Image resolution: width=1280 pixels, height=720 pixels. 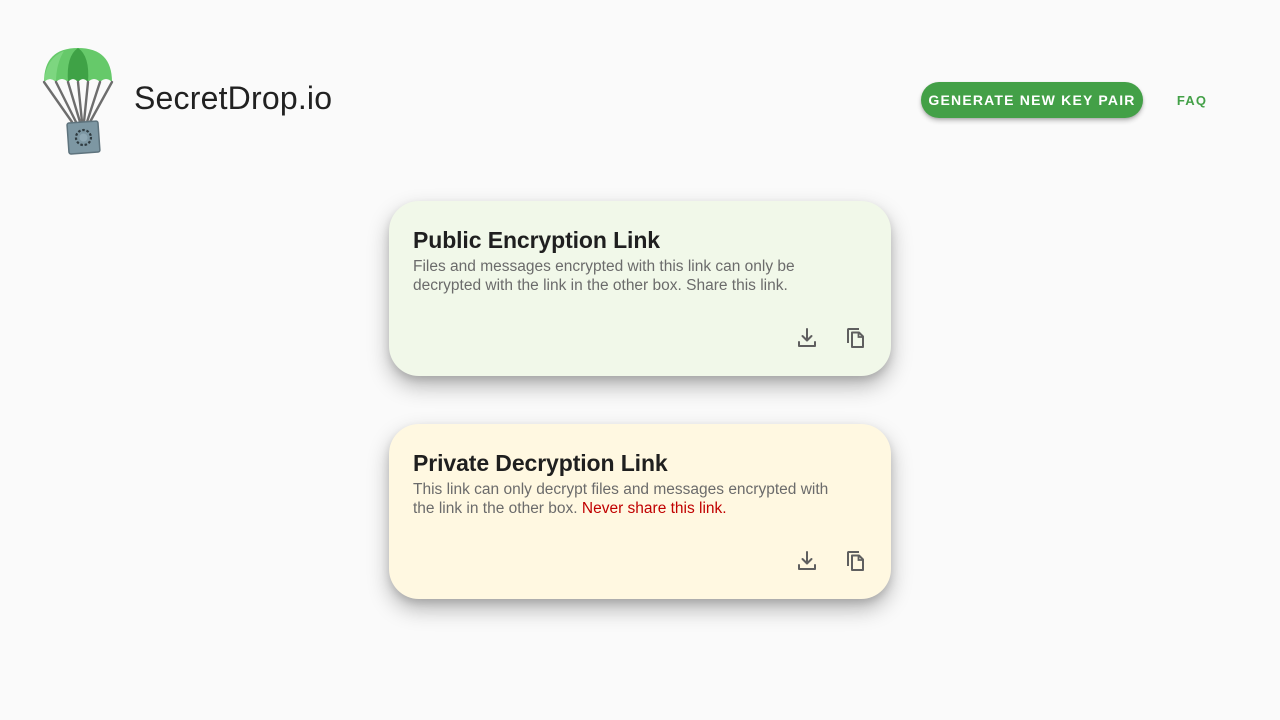 I want to click on generate-key-pair-button: GENERATE NEW KEY PAIR, so click(x=1032, y=100).